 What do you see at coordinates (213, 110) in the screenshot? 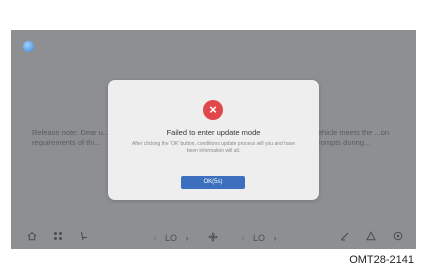
I see `error-x-icon: ×` at bounding box center [213, 110].